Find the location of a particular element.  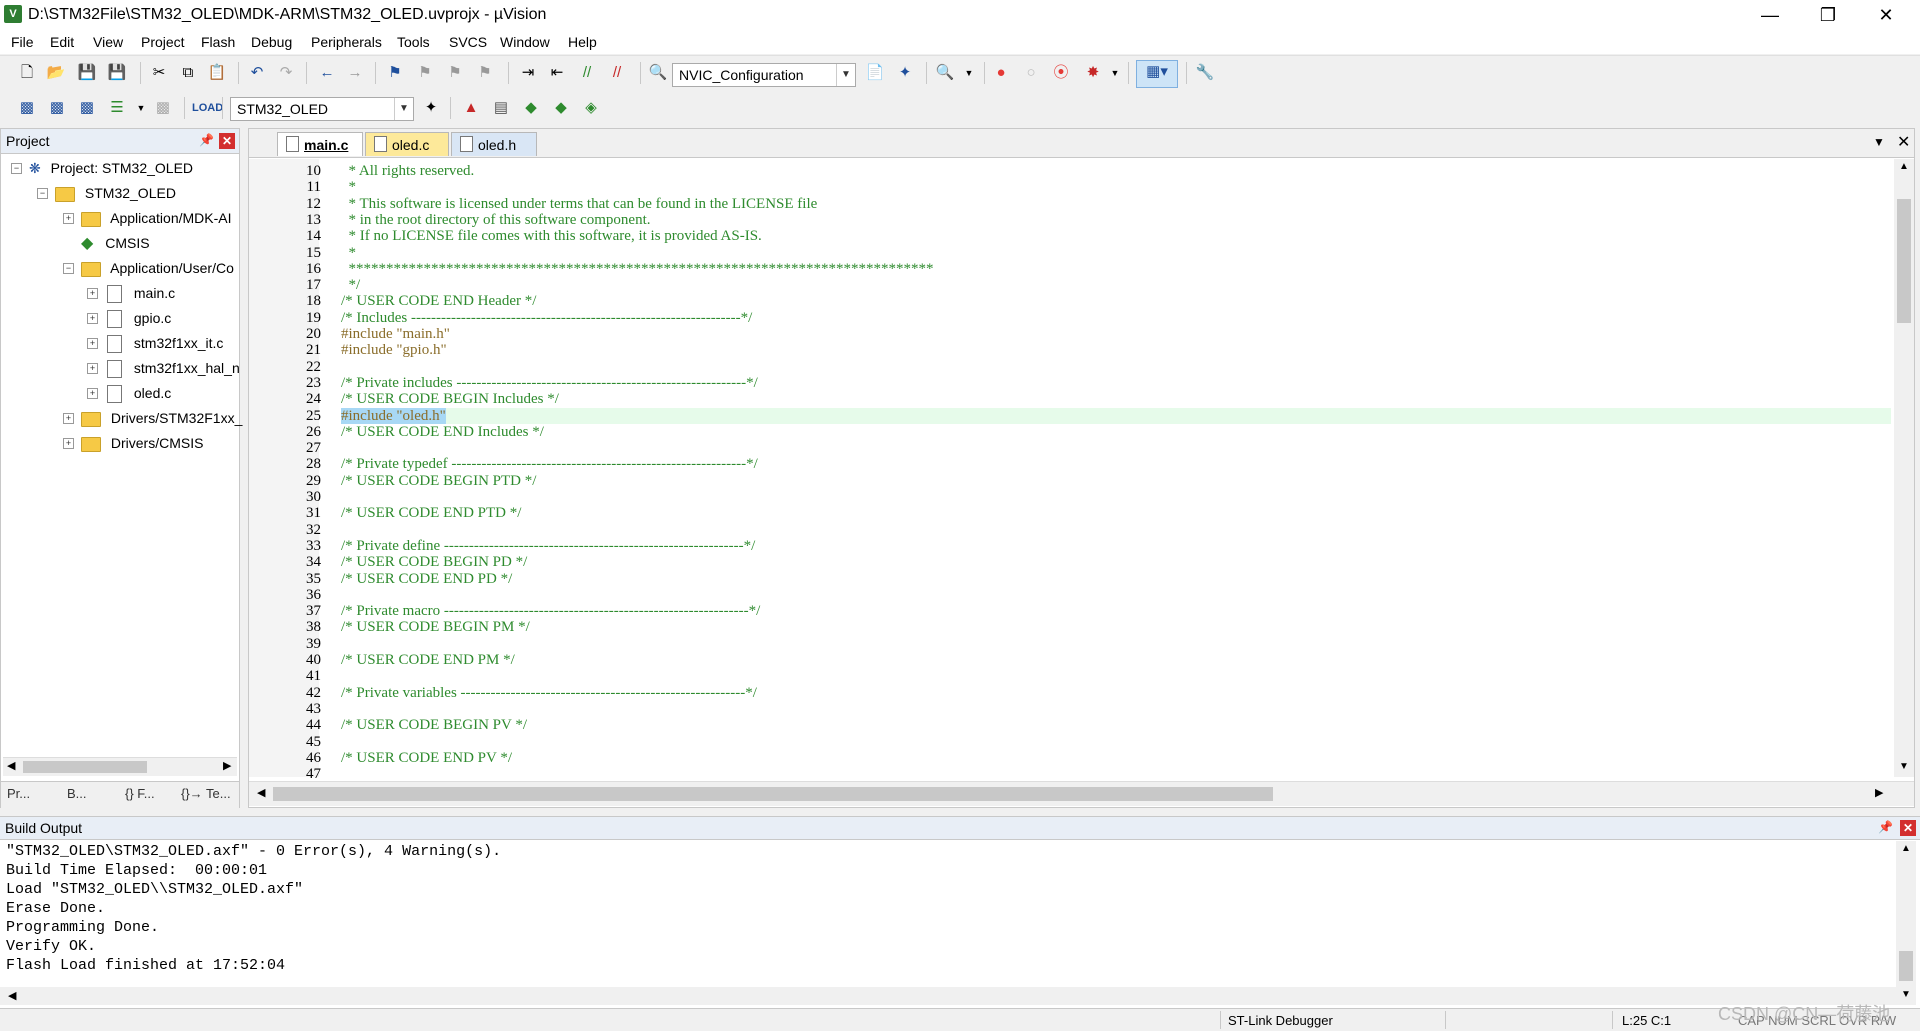

code-line: /* USER CODE END Includes */ is located at coordinates (442, 432).